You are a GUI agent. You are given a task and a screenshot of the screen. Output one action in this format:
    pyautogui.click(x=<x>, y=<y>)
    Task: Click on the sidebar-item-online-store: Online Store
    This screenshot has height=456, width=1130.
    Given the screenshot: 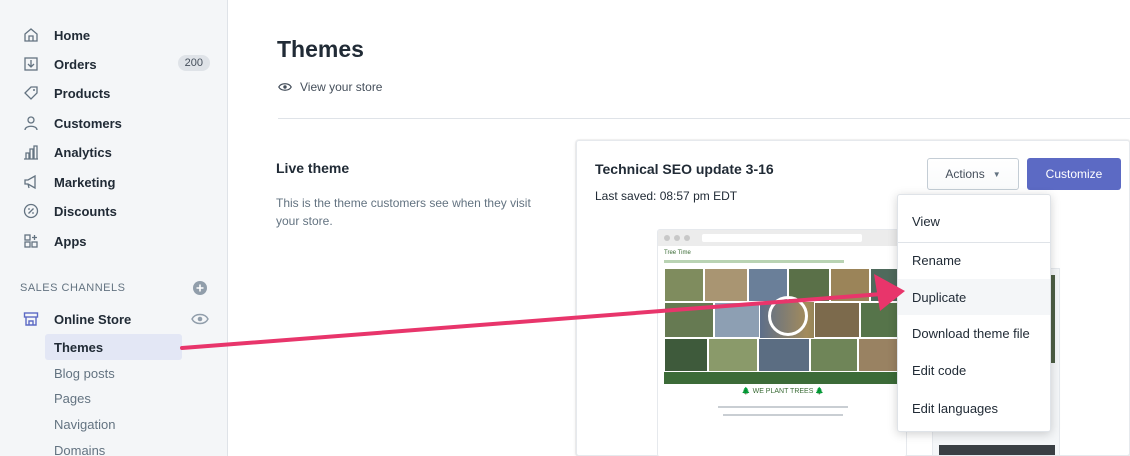 What is the action you would take?
    pyautogui.click(x=120, y=319)
    